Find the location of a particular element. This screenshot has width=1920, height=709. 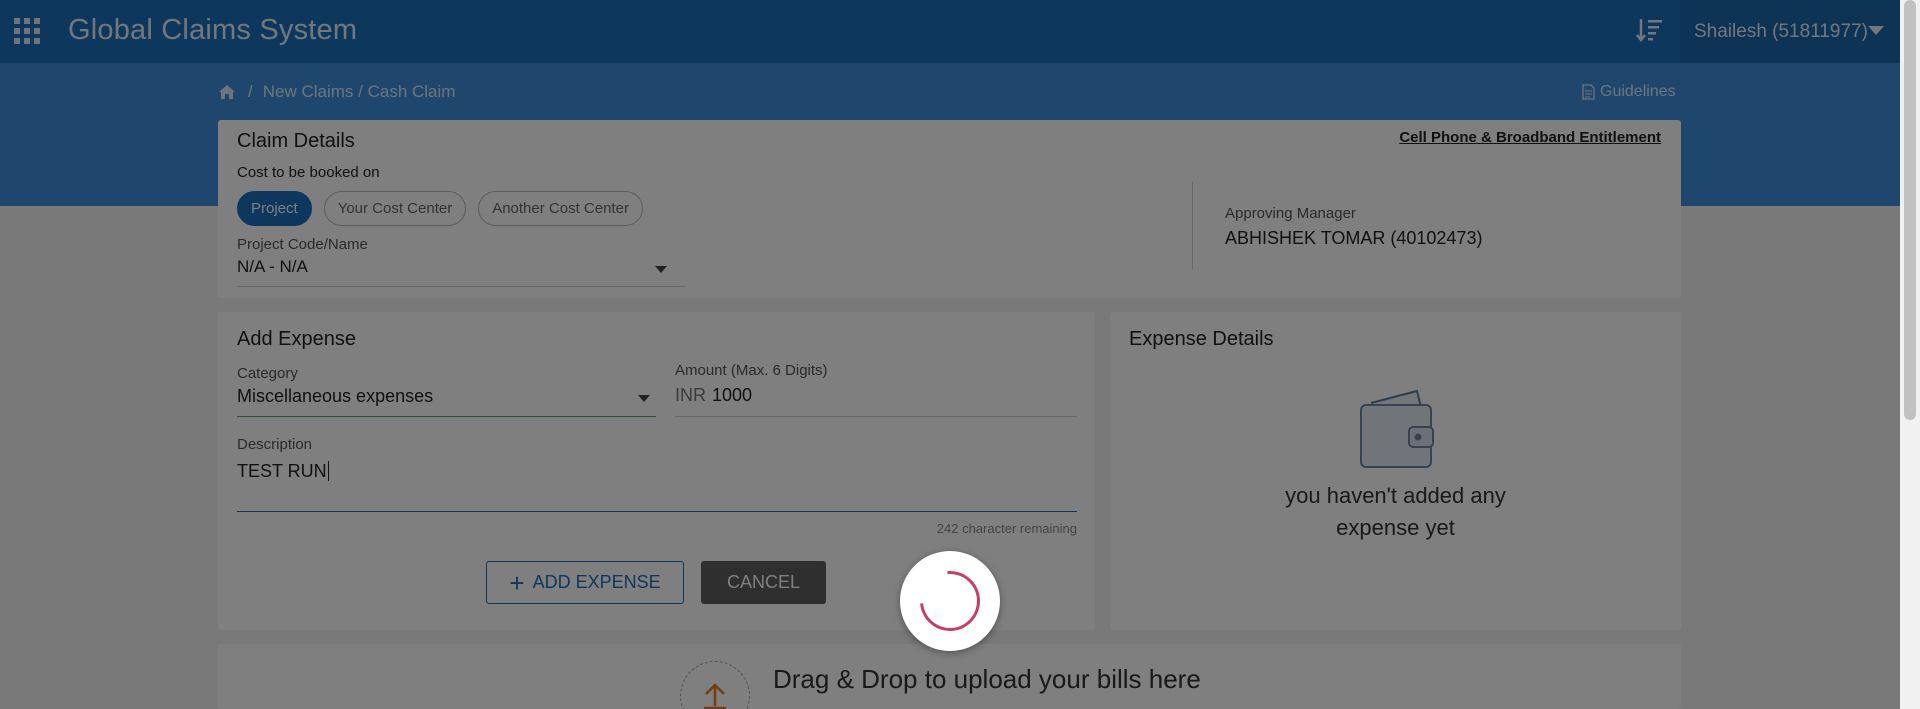

scrollbar is located at coordinates (1910, 354).